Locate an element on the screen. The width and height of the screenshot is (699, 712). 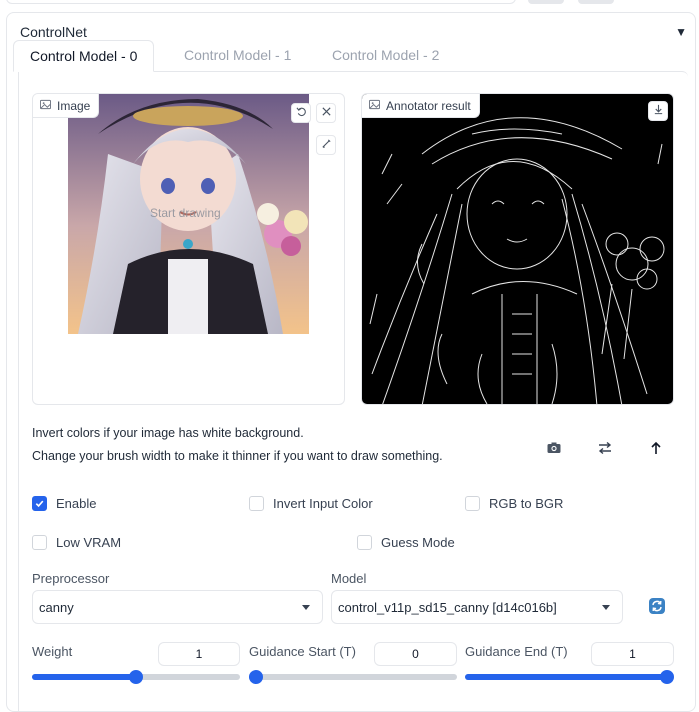
model-value: control_v11p_sd15_canny [d14c016b] is located at coordinates (447, 607).